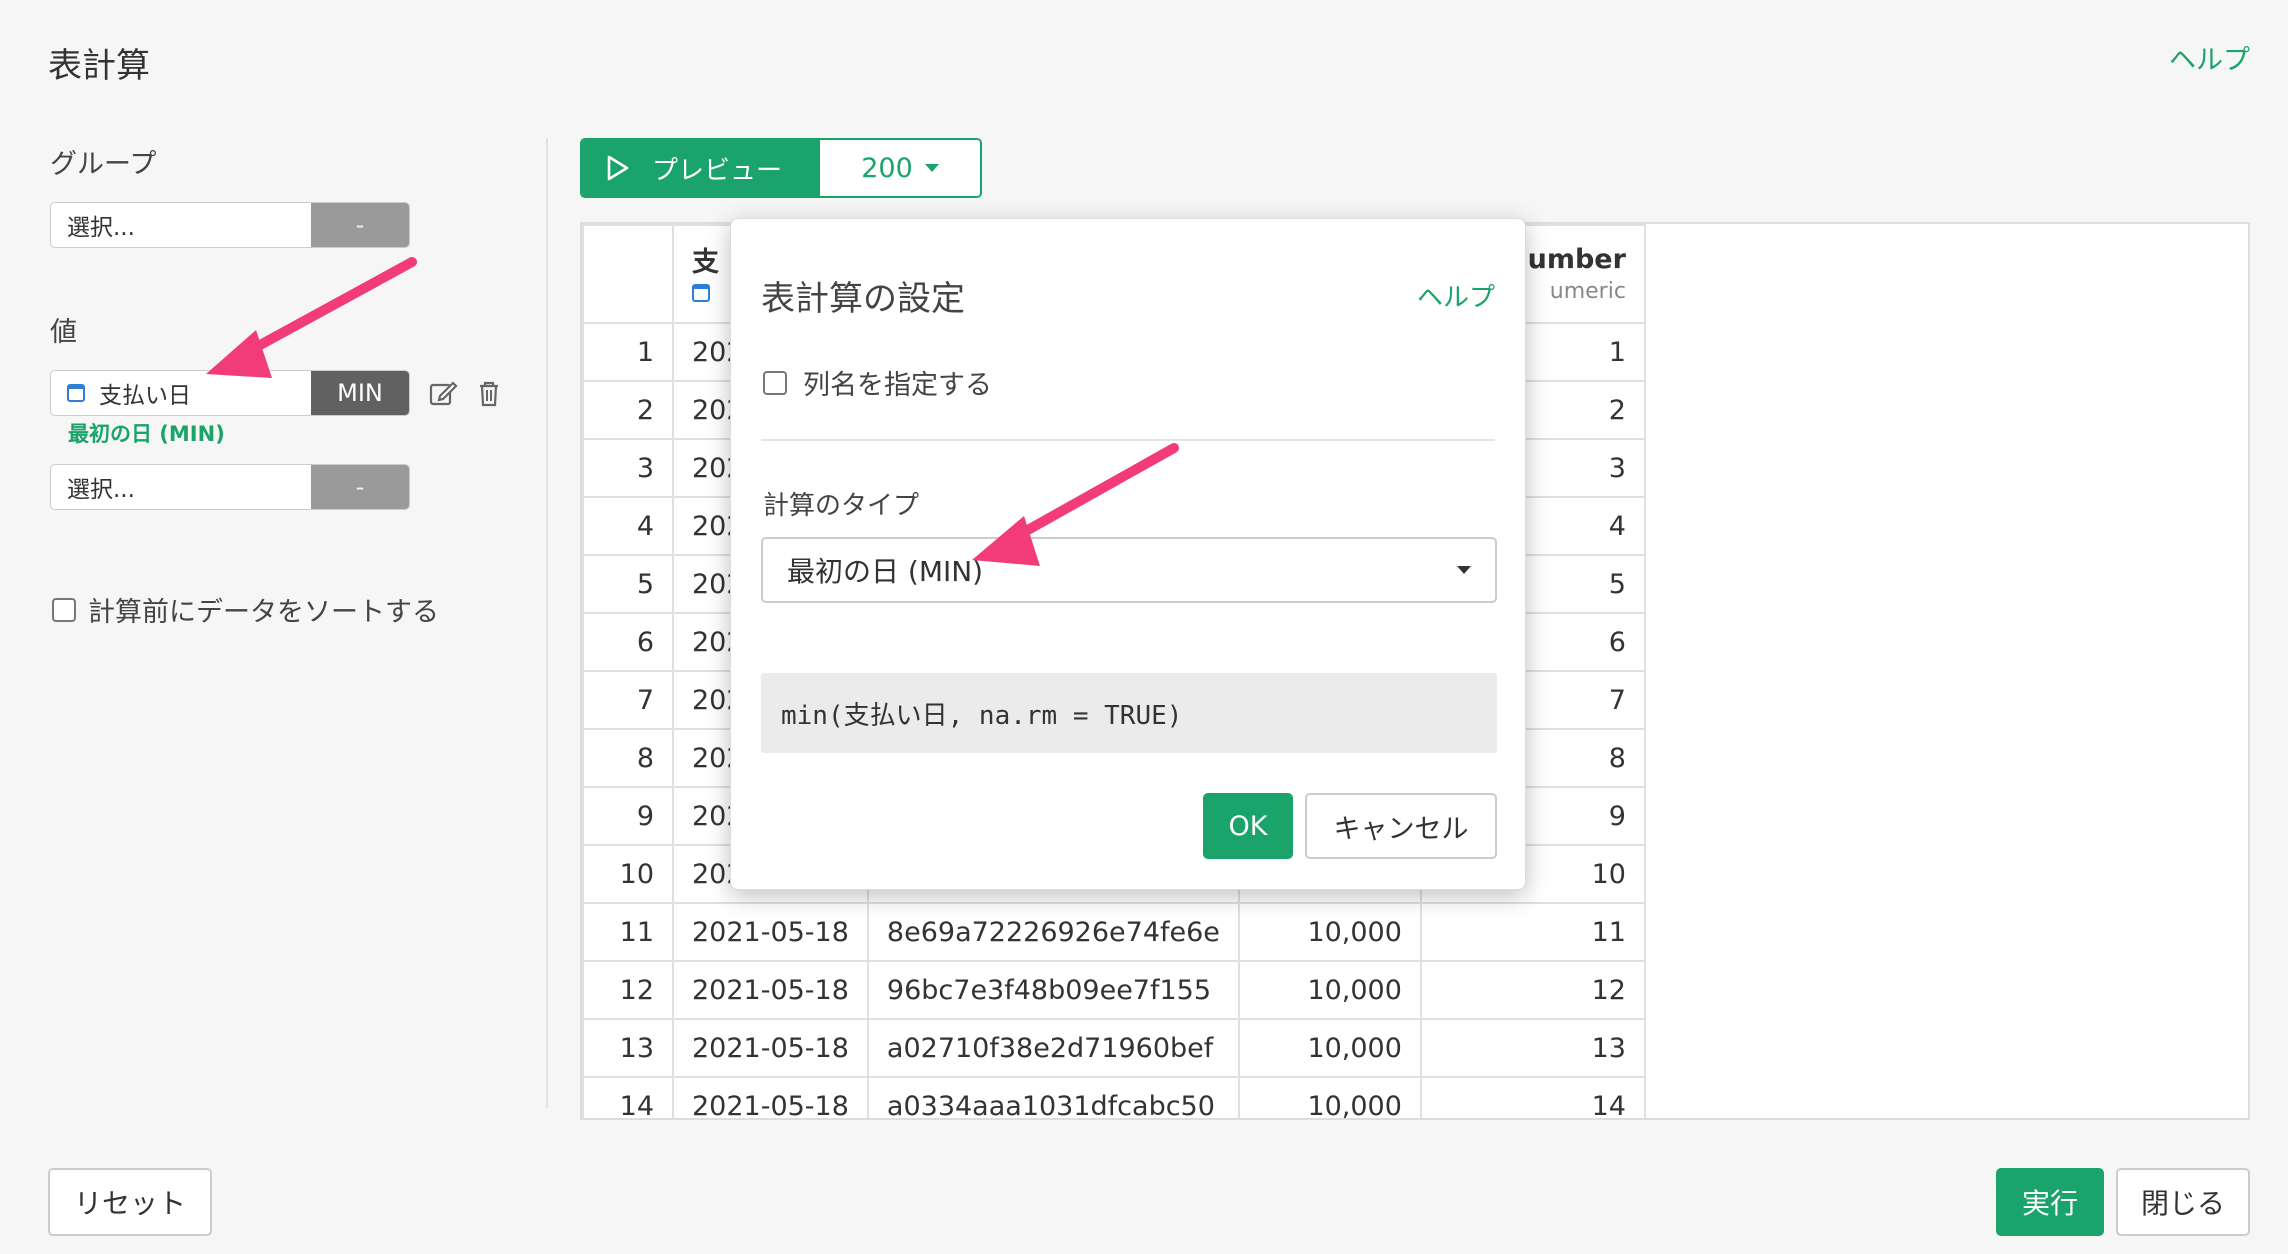 This screenshot has height=1254, width=2288. What do you see at coordinates (628, 642) in the screenshot?
I see `table-cell: 6` at bounding box center [628, 642].